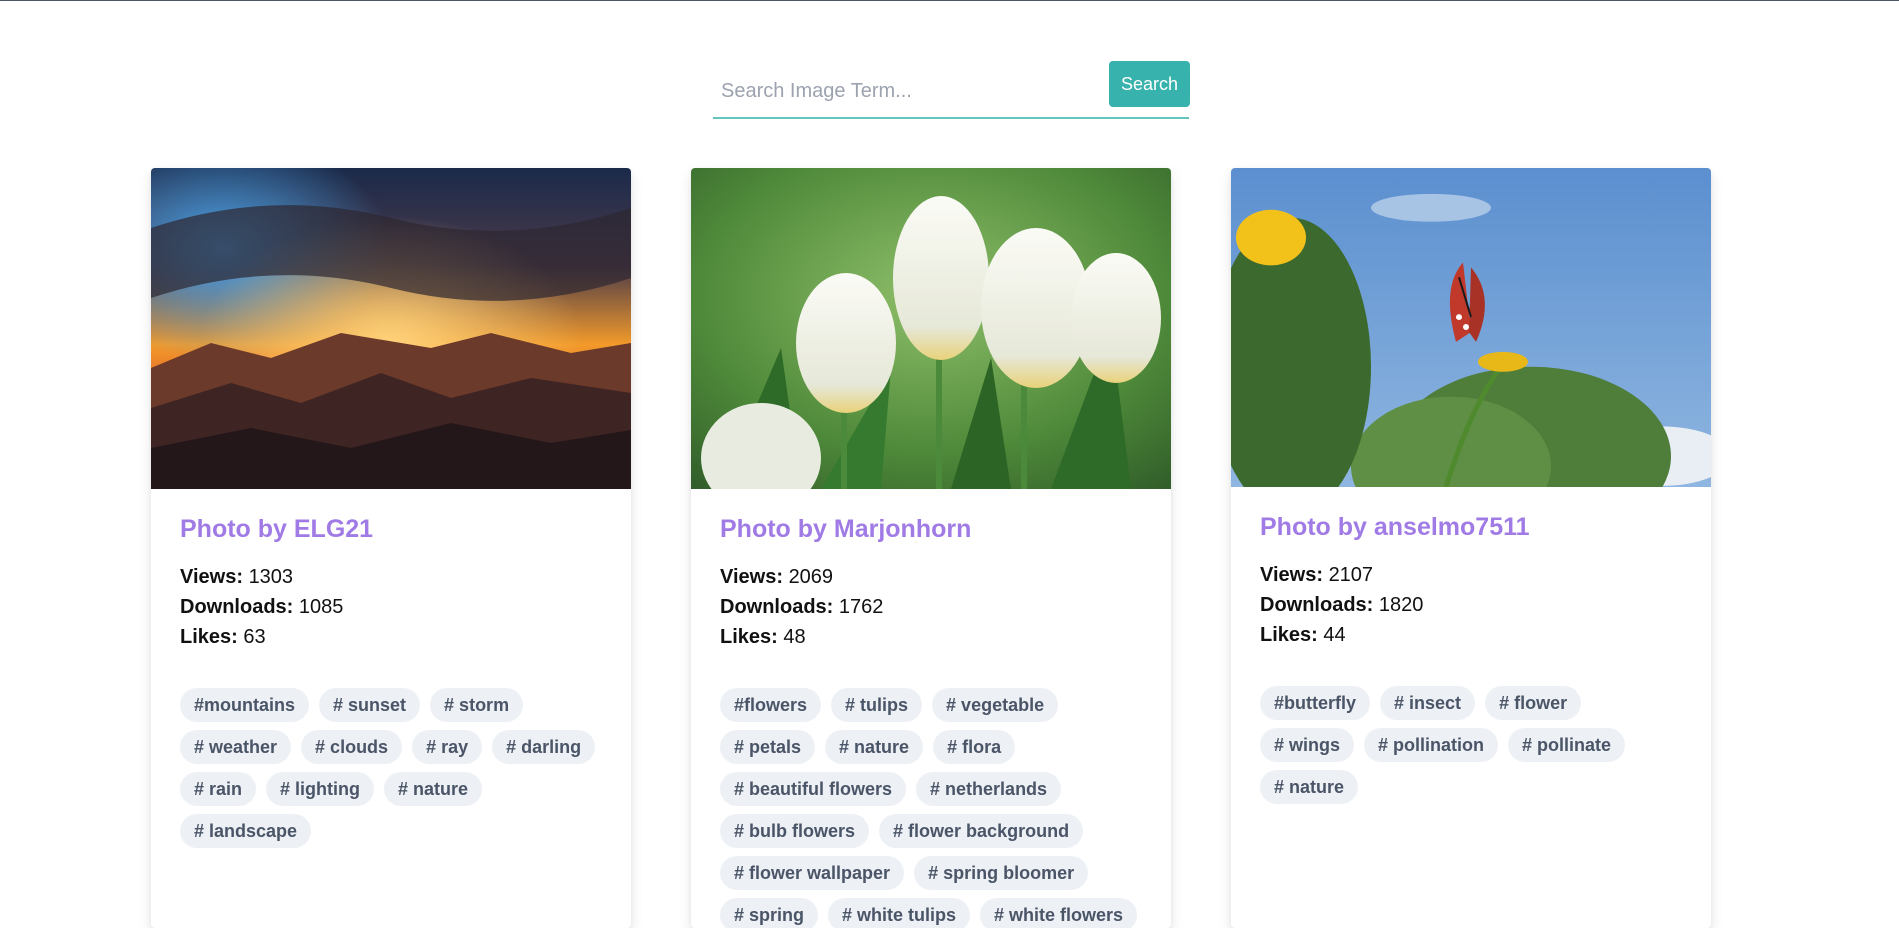 Image resolution: width=1899 pixels, height=928 pixels. I want to click on top-border, so click(949, 0).